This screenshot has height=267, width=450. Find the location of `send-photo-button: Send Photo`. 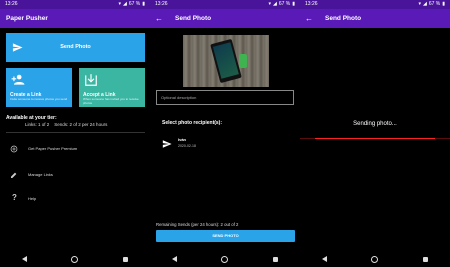

send-photo-button: Send Photo is located at coordinates (75, 47).